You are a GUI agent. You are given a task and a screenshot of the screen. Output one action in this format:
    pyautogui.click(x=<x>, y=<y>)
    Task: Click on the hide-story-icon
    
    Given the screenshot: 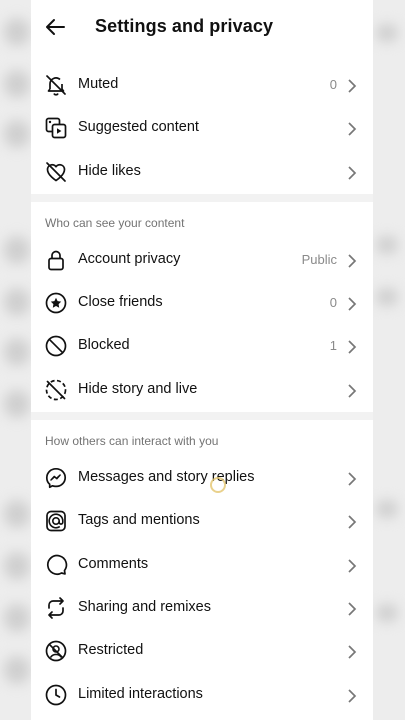 What is the action you would take?
    pyautogui.click(x=56, y=390)
    